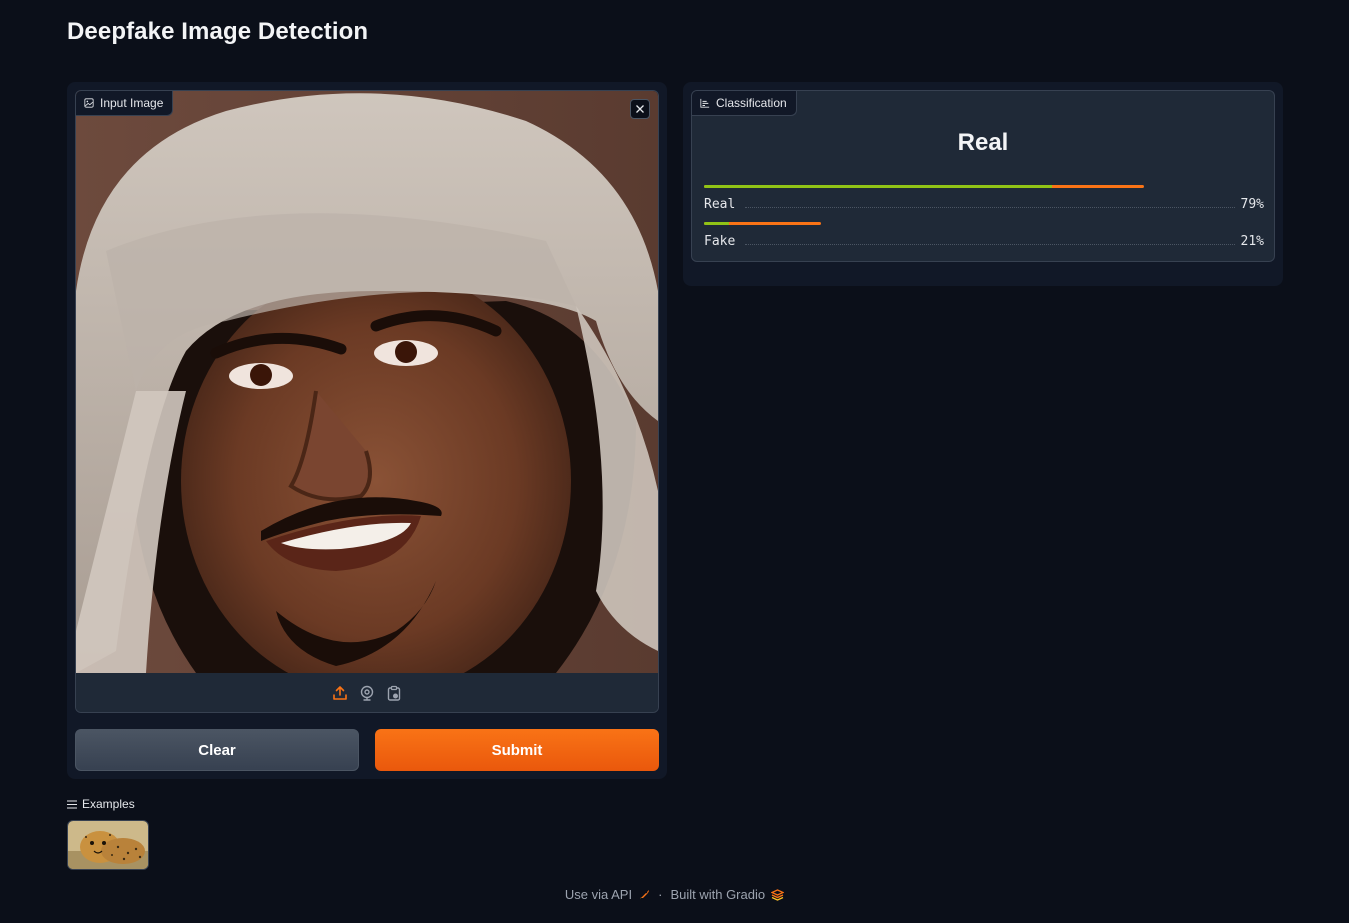  Describe the element at coordinates (217, 750) in the screenshot. I see `clear-button: Clear` at that location.